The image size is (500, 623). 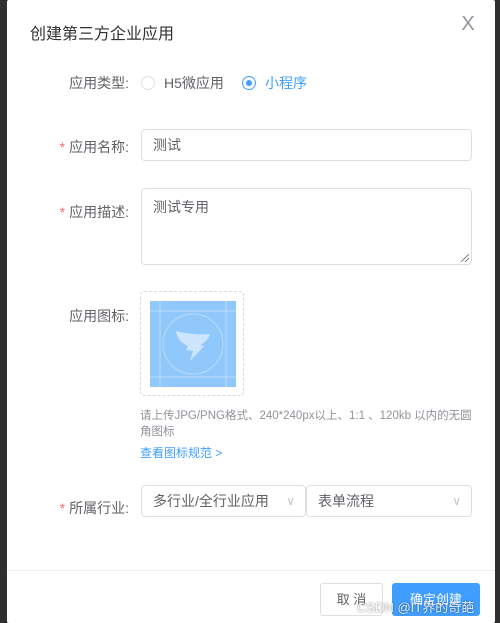 I want to click on industry-category-value: 多行业/全行业应用, so click(x=211, y=501).